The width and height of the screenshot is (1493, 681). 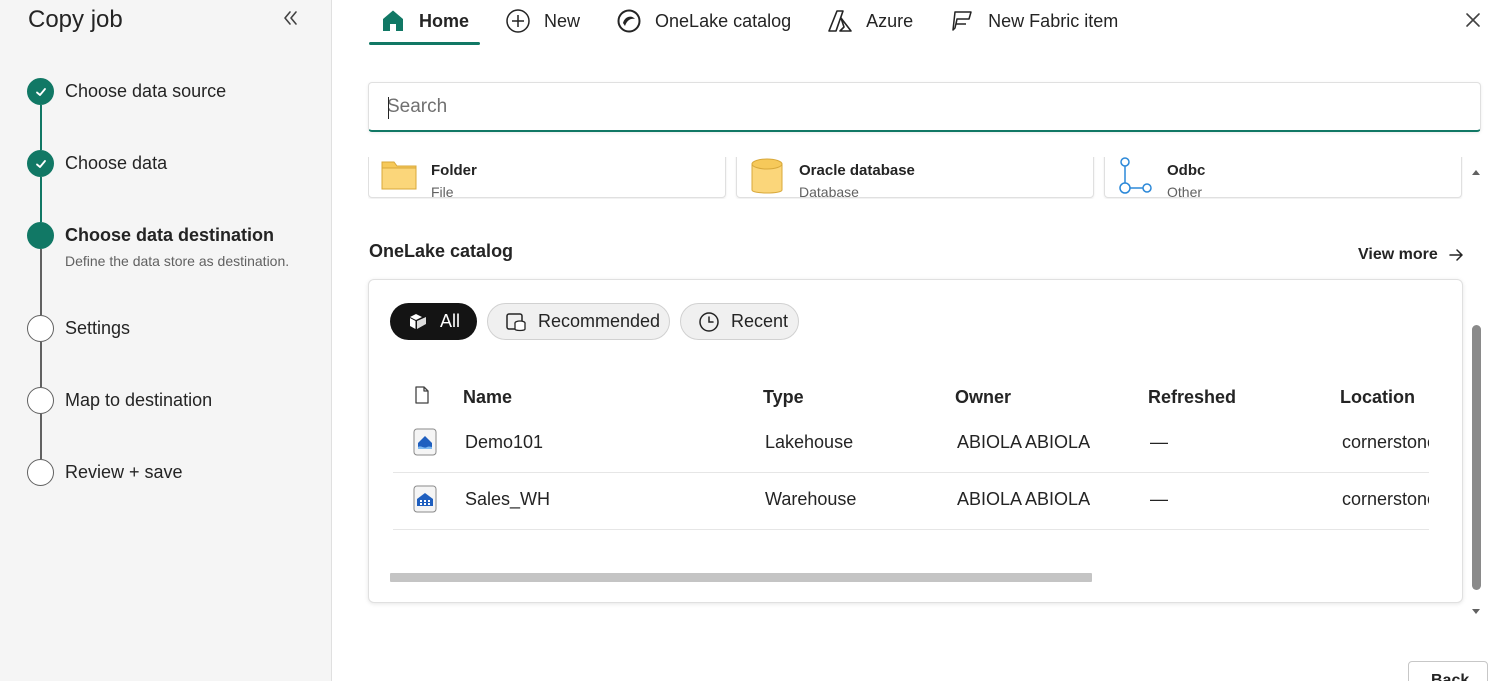 What do you see at coordinates (290, 18) in the screenshot?
I see `collapse-sidebar-icon` at bounding box center [290, 18].